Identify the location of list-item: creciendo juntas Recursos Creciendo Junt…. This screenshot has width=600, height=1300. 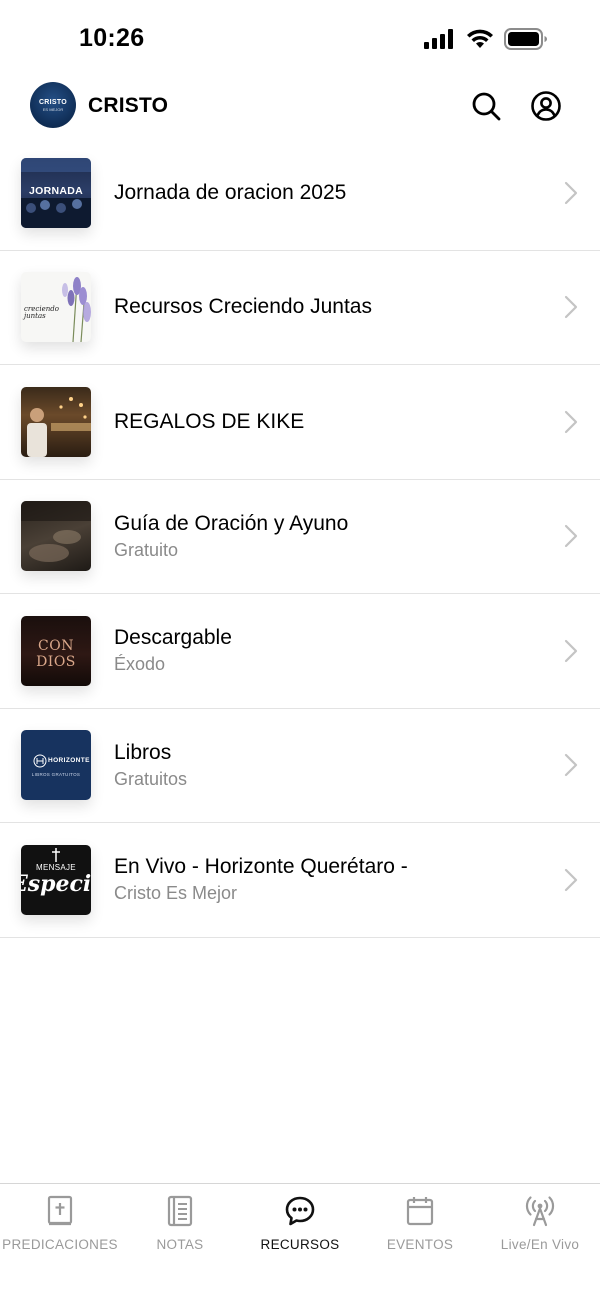
(300, 308).